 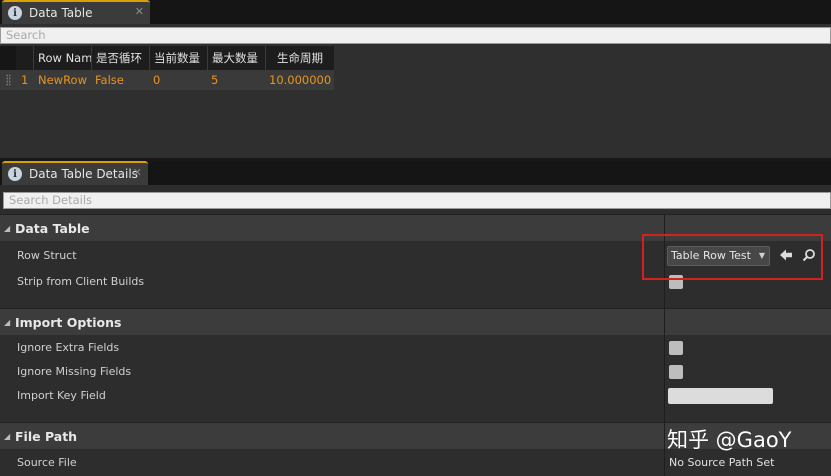 I want to click on table-cell: 0, so click(x=156, y=80).